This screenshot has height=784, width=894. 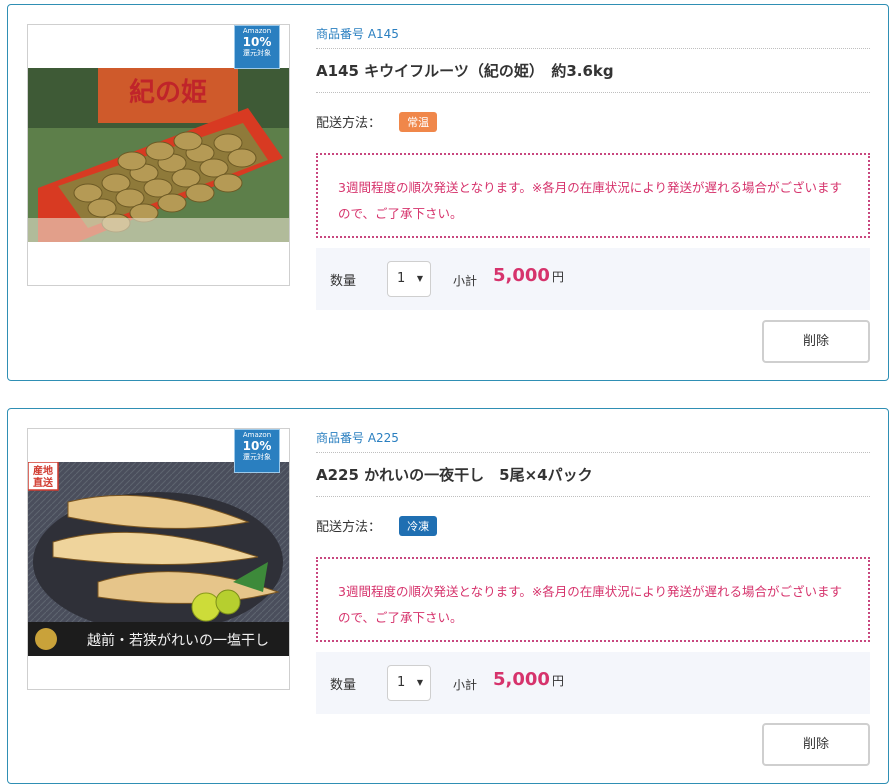 I want to click on svg-text: 直送, so click(x=43, y=482).